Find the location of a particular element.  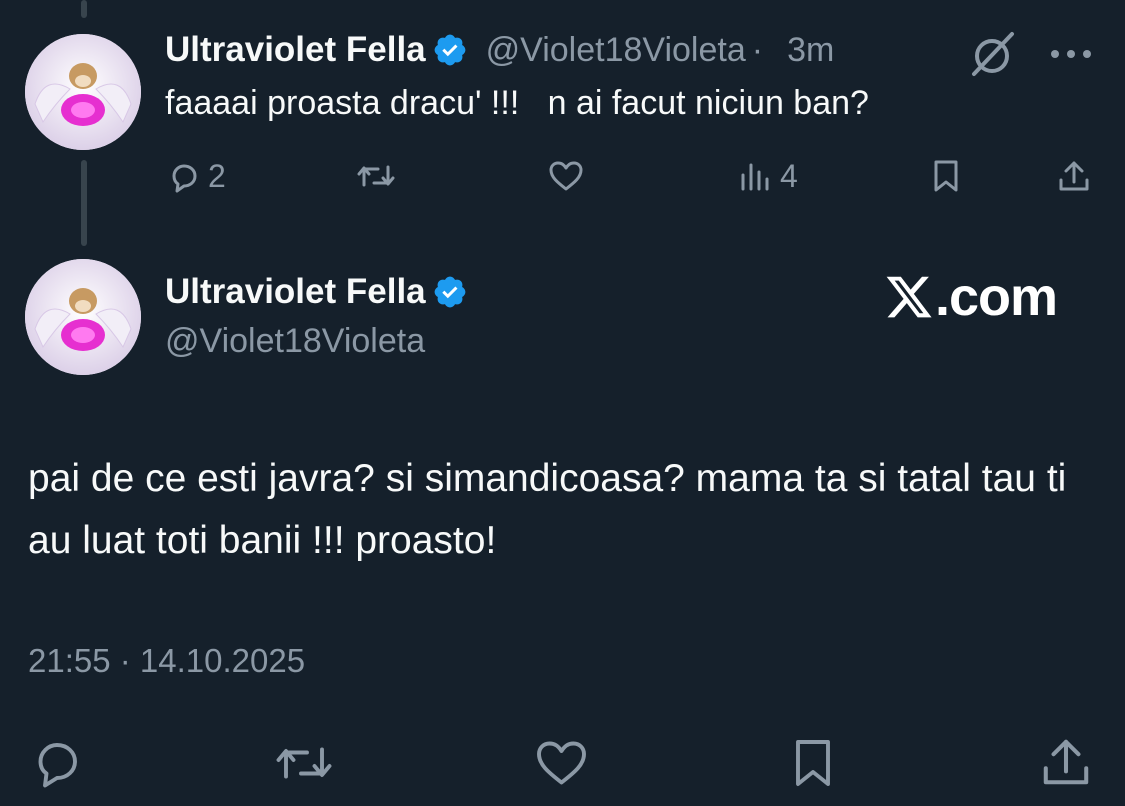

tweet-header: Ultraviolet Fella is located at coordinates (316, 292).